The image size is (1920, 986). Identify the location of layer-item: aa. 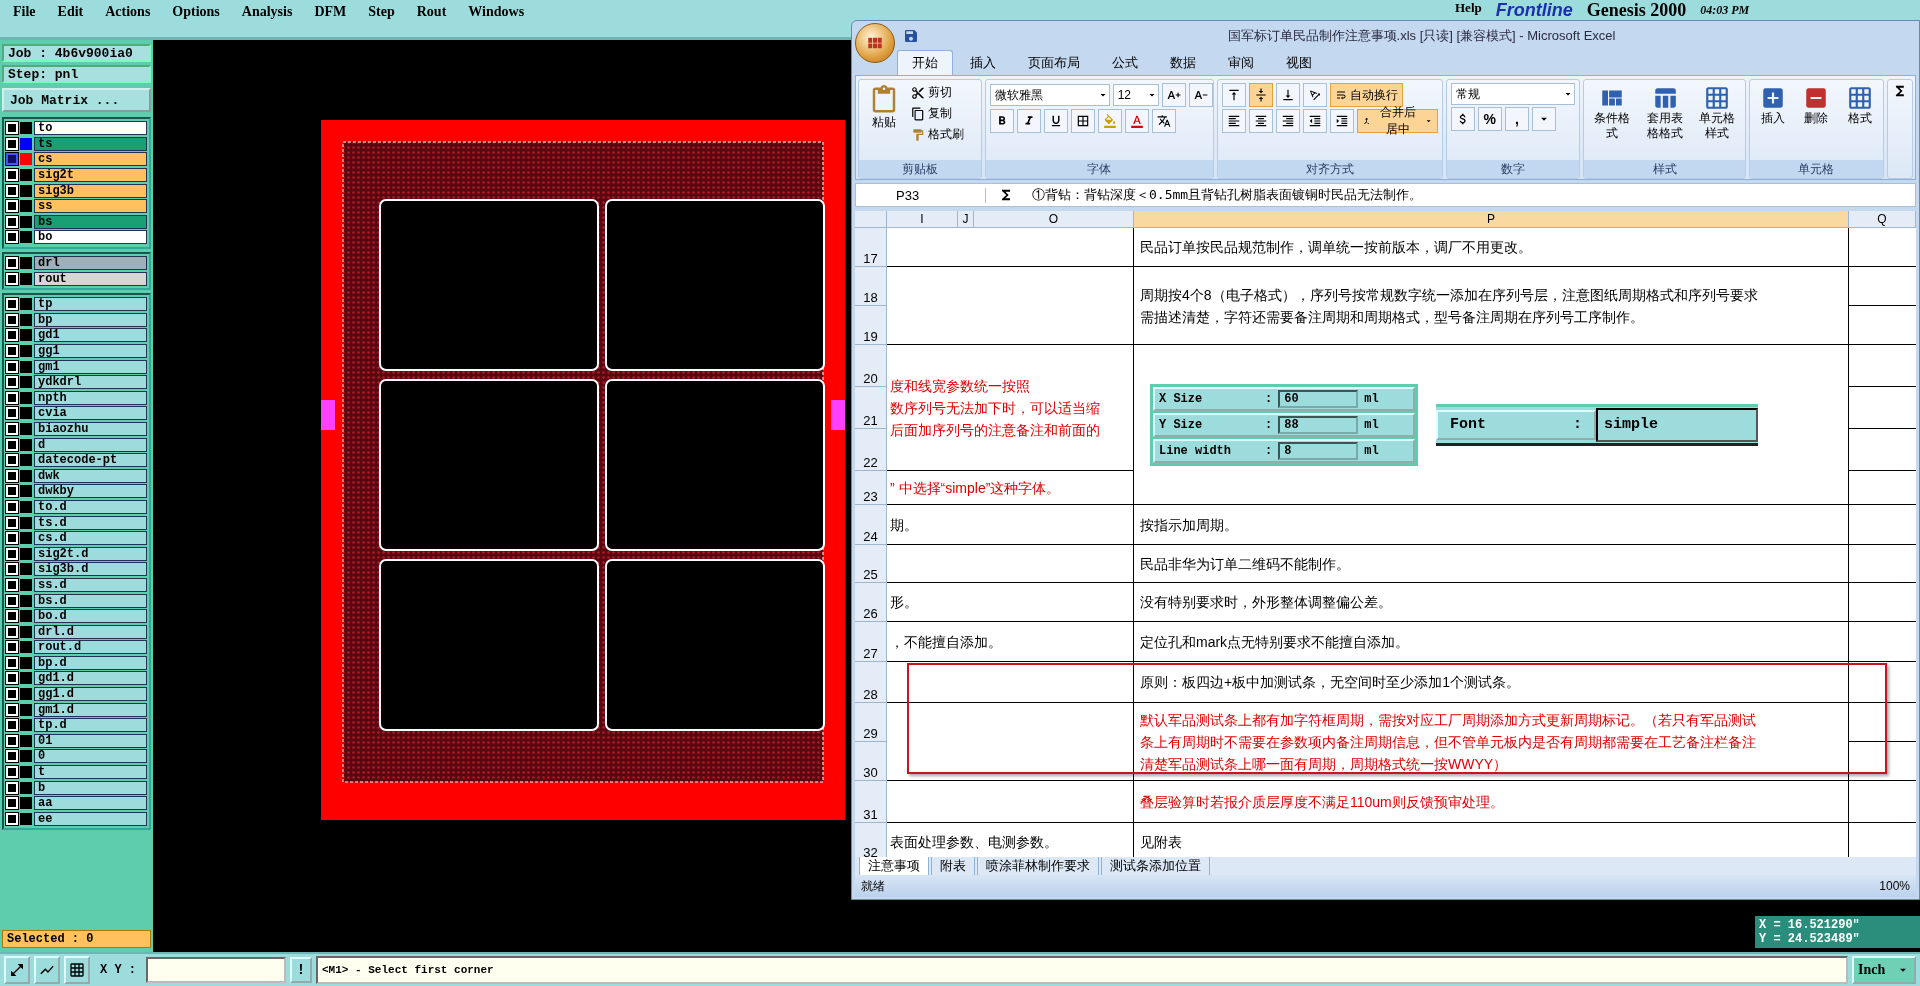
(90, 803).